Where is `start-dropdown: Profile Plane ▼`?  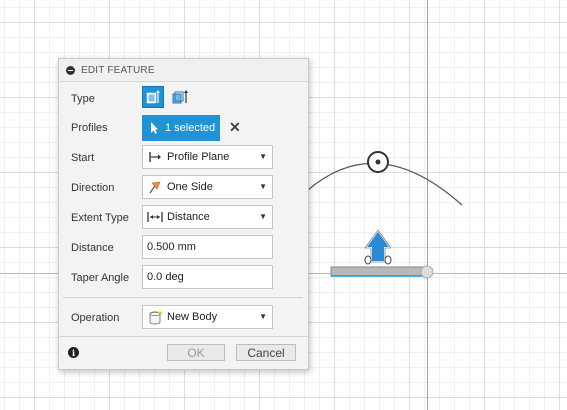 start-dropdown: Profile Plane ▼ is located at coordinates (207, 157).